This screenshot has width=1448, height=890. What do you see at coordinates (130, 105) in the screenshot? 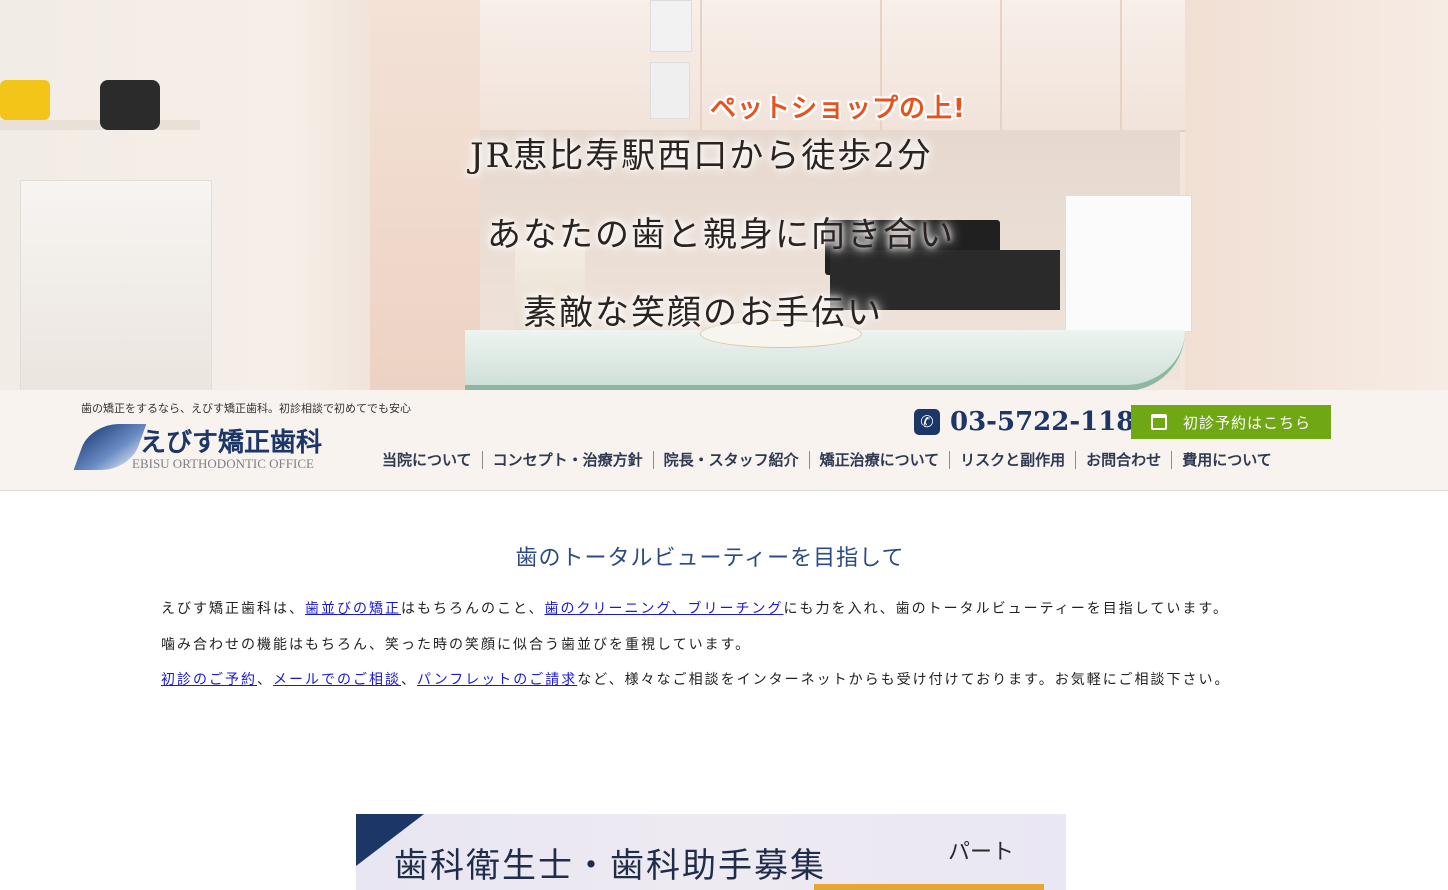
I see `hero-camera` at bounding box center [130, 105].